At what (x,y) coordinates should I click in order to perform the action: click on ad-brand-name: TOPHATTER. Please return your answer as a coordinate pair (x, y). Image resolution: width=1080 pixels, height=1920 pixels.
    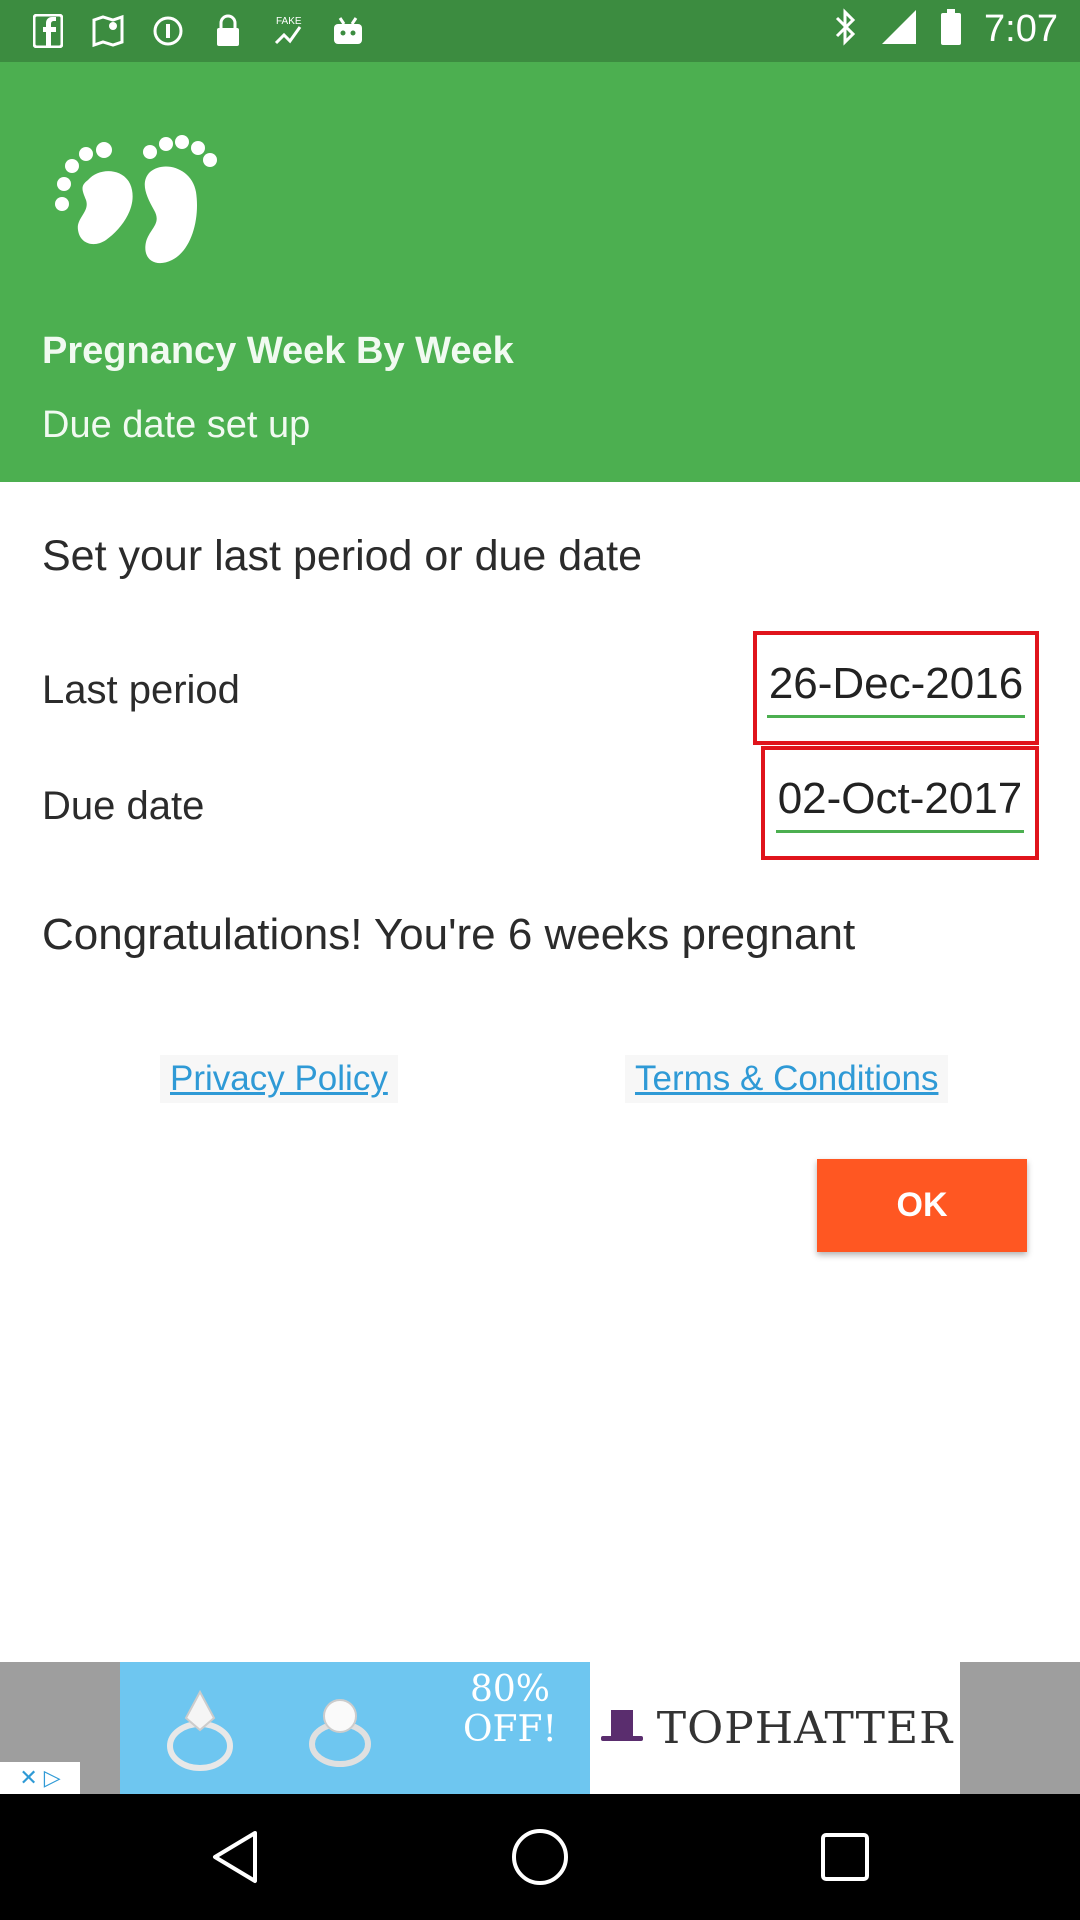
    Looking at the image, I should click on (805, 1728).